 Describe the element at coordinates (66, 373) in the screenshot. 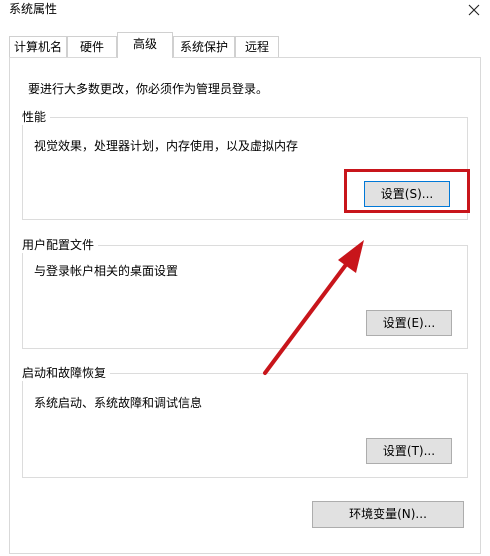

I see `startup-recovery-title: 启动和故障恢复` at that location.